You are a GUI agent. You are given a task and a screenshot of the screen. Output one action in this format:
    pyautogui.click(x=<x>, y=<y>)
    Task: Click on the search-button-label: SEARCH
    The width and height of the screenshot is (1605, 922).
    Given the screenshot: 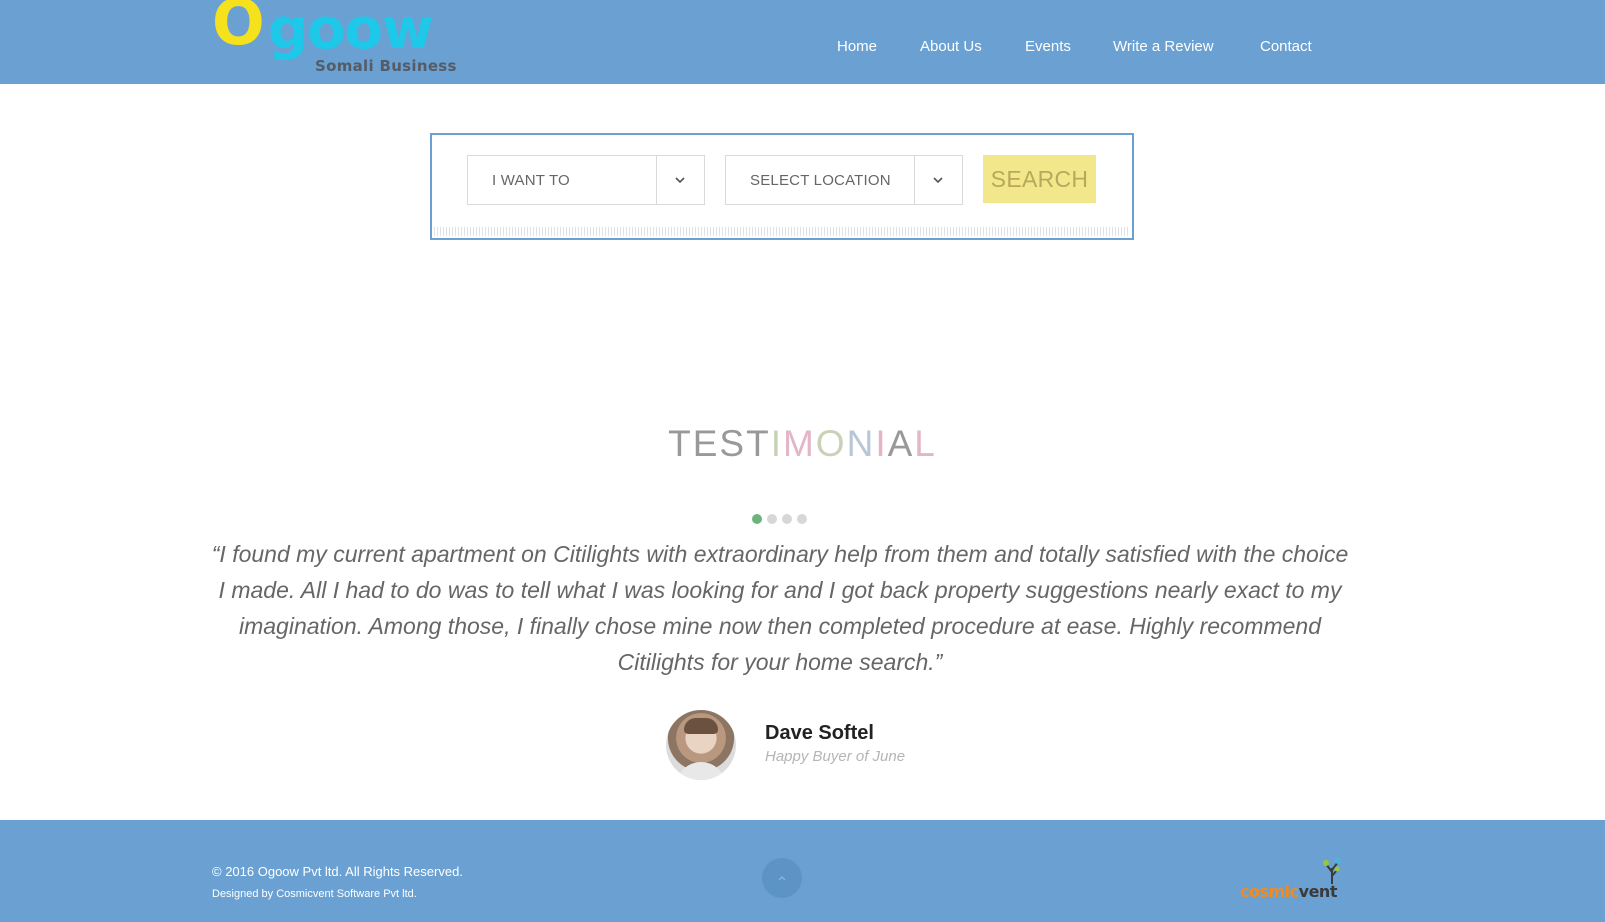 What is the action you would take?
    pyautogui.click(x=1039, y=179)
    